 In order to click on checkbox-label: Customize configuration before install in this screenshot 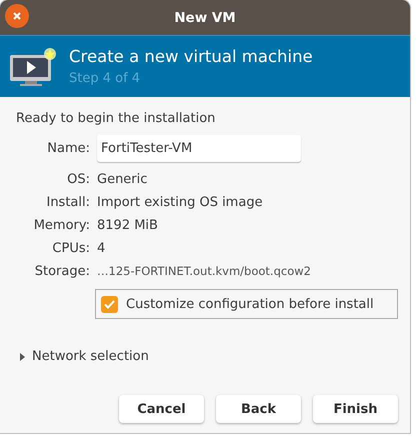, I will do `click(250, 304)`.